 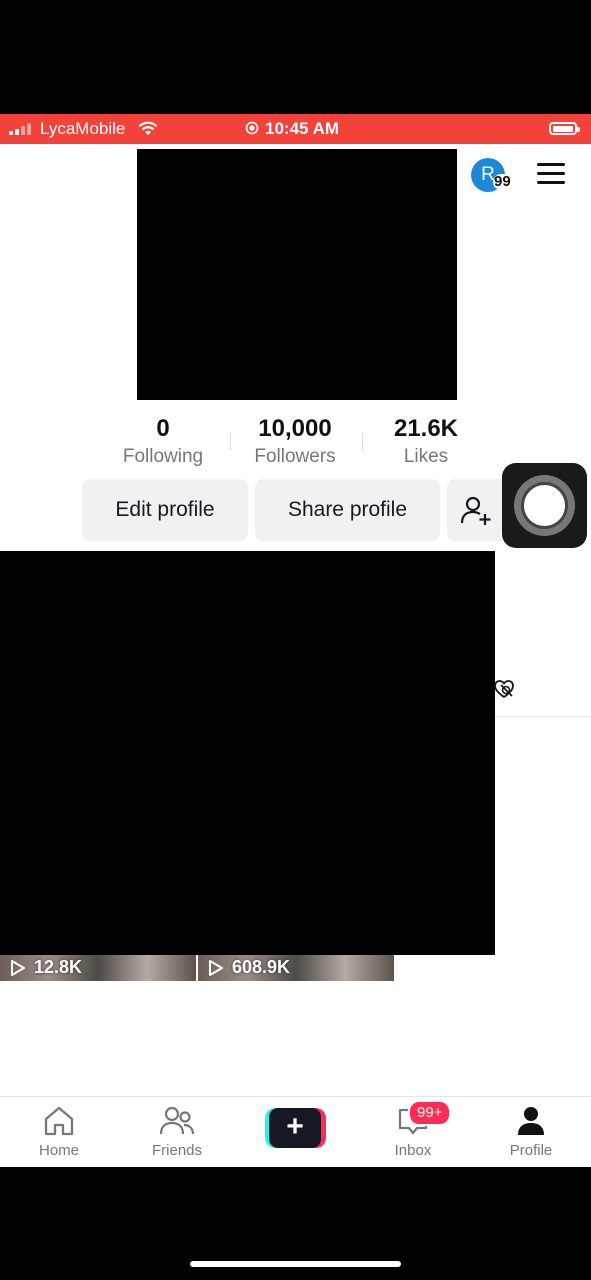 What do you see at coordinates (59, 1121) in the screenshot?
I see `home-icon` at bounding box center [59, 1121].